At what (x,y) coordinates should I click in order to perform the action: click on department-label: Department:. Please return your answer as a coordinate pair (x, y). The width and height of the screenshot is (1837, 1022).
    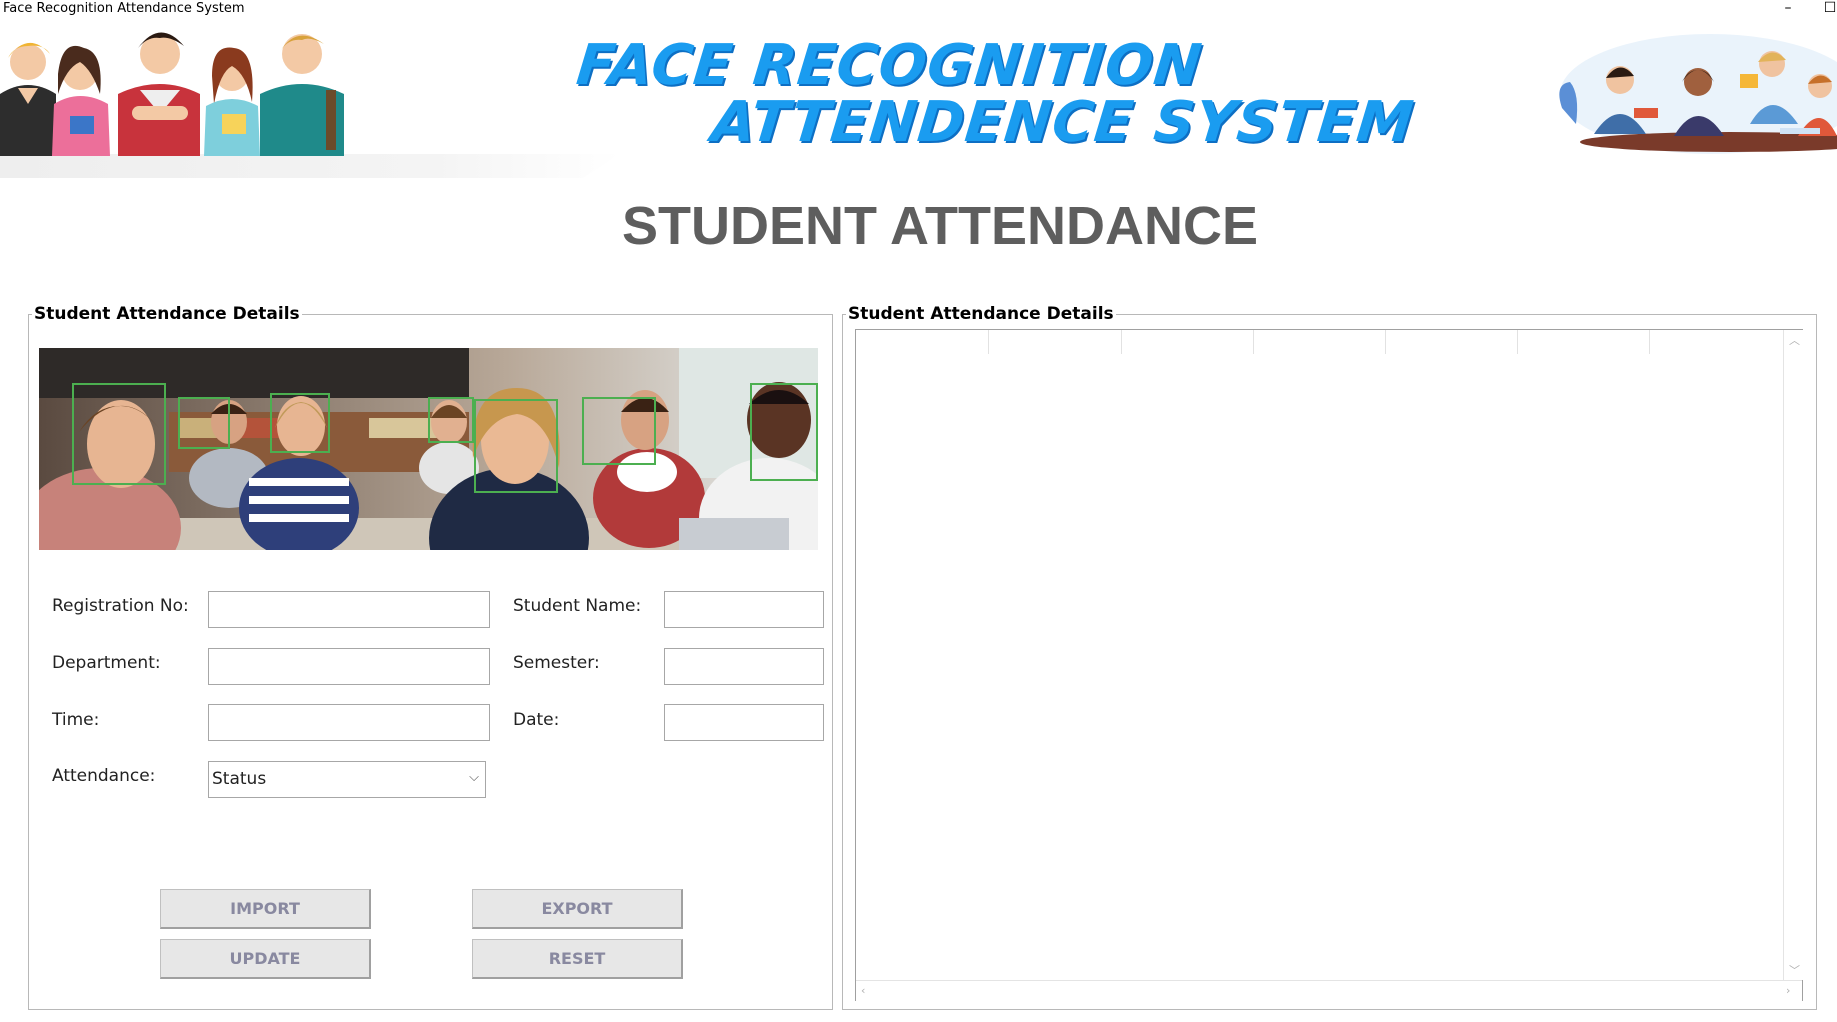
    Looking at the image, I should click on (106, 663).